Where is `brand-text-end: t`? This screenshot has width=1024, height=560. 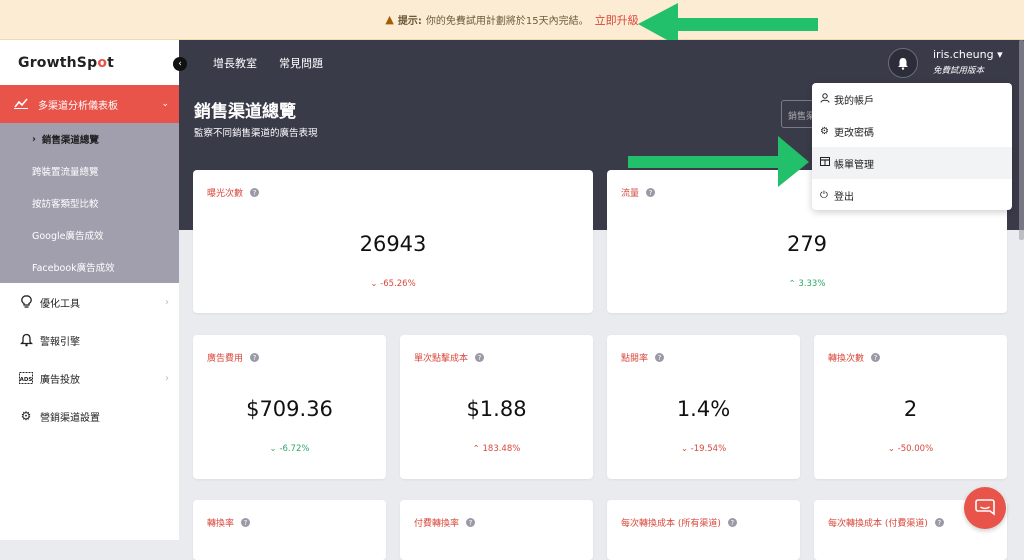
brand-text-end: t is located at coordinates (111, 62).